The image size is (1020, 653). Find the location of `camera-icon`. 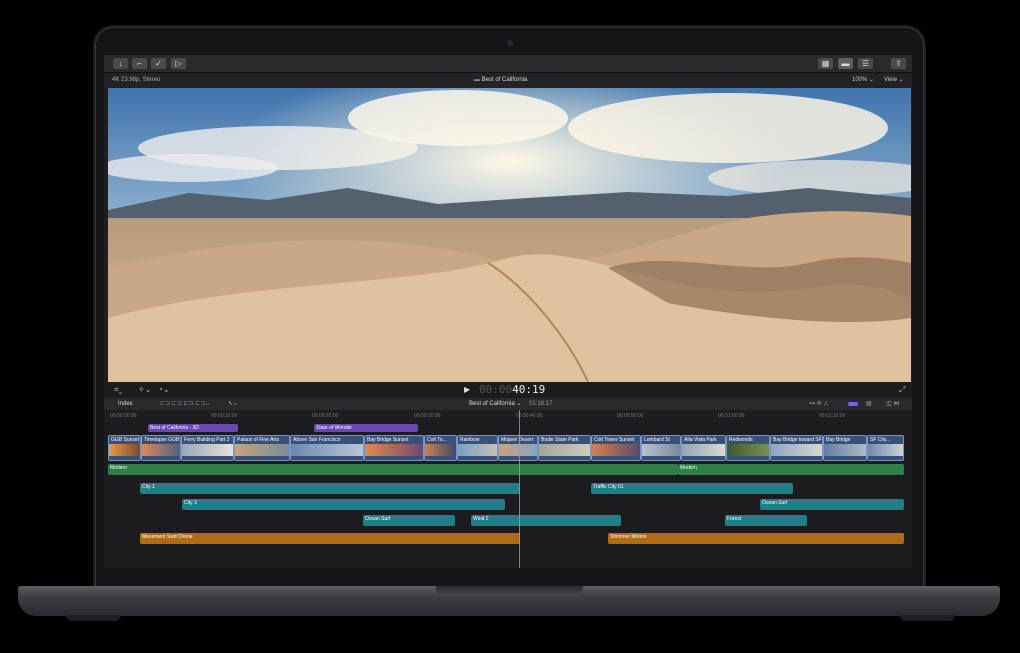

camera-icon is located at coordinates (510, 43).